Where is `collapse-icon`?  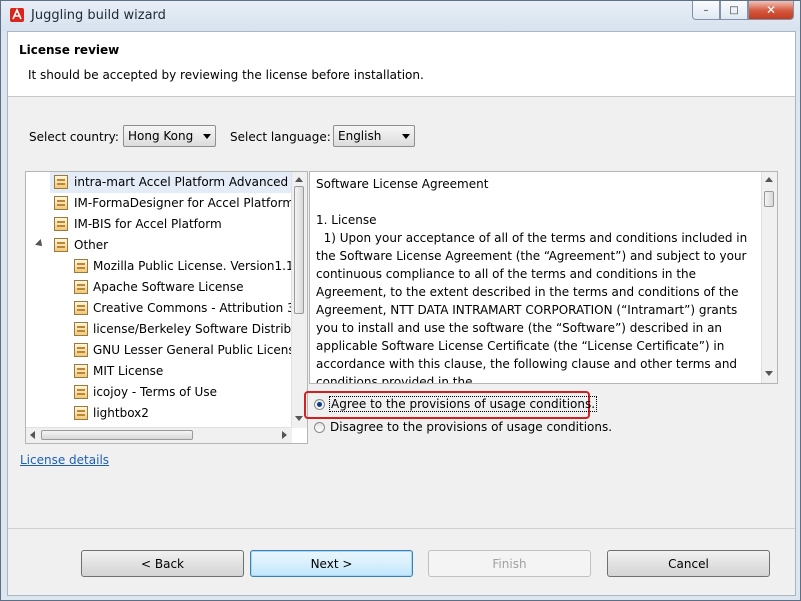 collapse-icon is located at coordinates (40, 244).